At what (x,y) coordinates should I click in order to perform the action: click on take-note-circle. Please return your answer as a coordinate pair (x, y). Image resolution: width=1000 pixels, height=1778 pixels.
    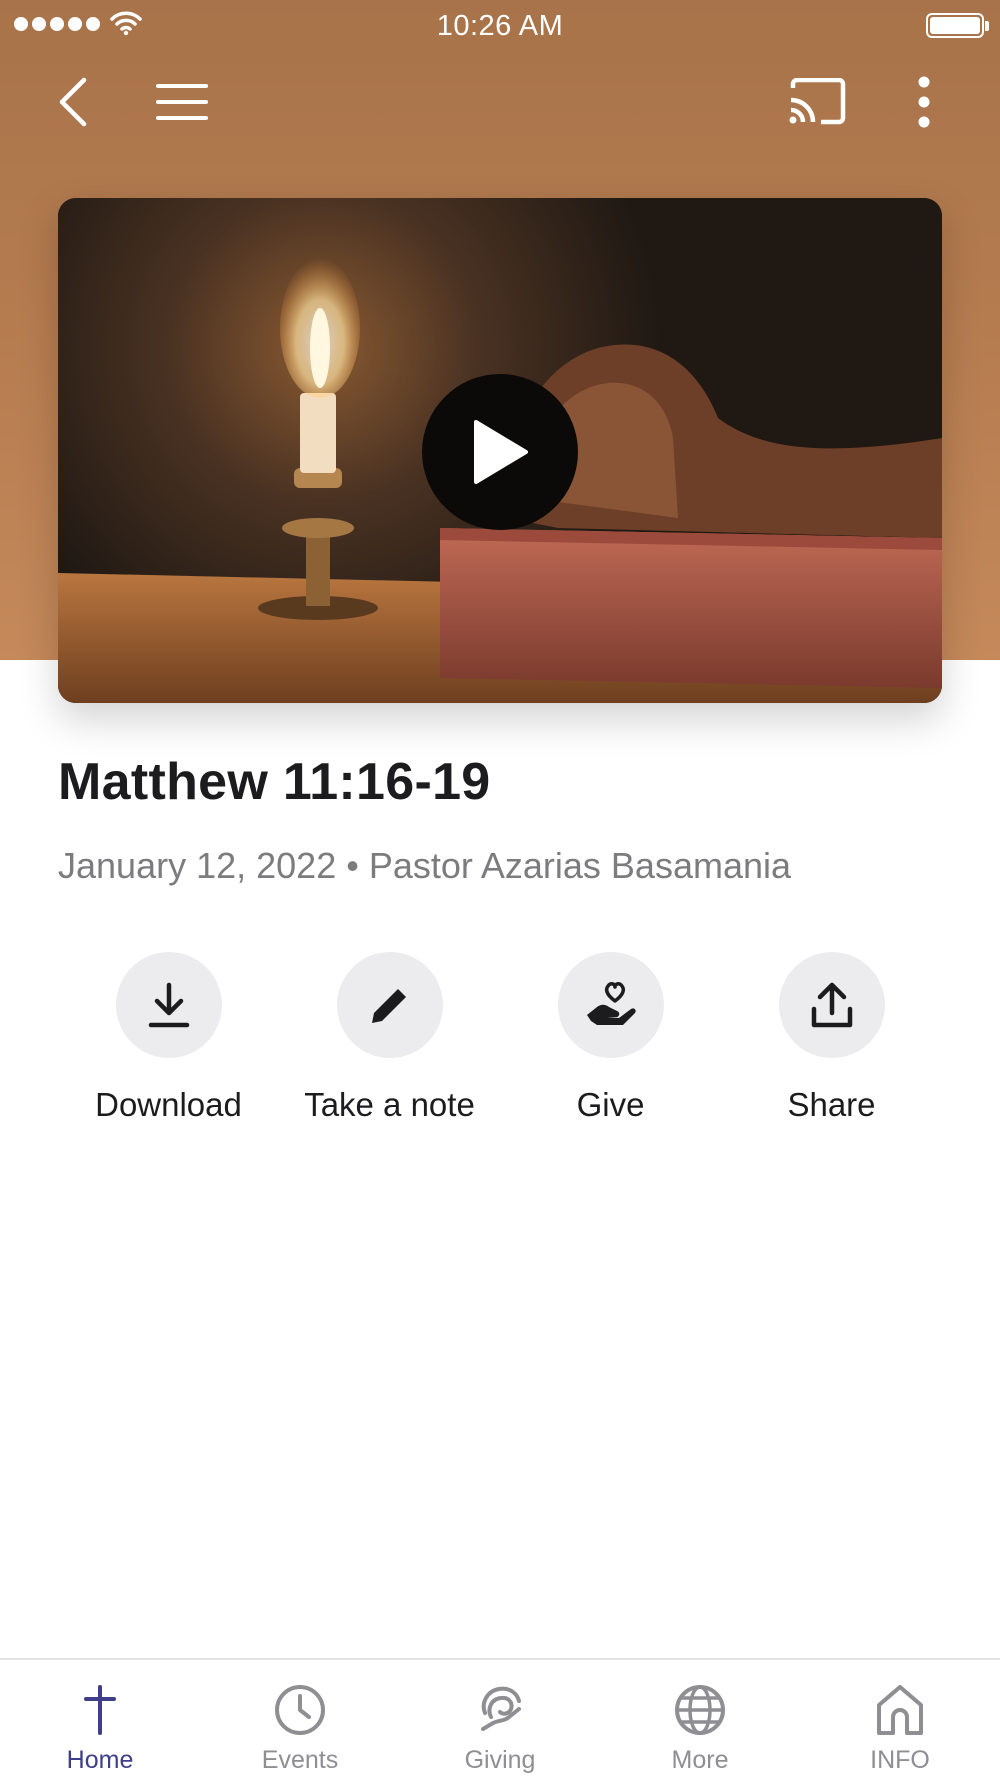
    Looking at the image, I should click on (389, 1005).